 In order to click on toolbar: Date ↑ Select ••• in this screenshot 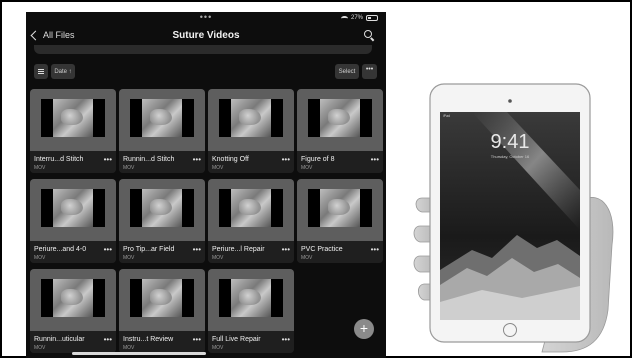, I will do `click(206, 72)`.